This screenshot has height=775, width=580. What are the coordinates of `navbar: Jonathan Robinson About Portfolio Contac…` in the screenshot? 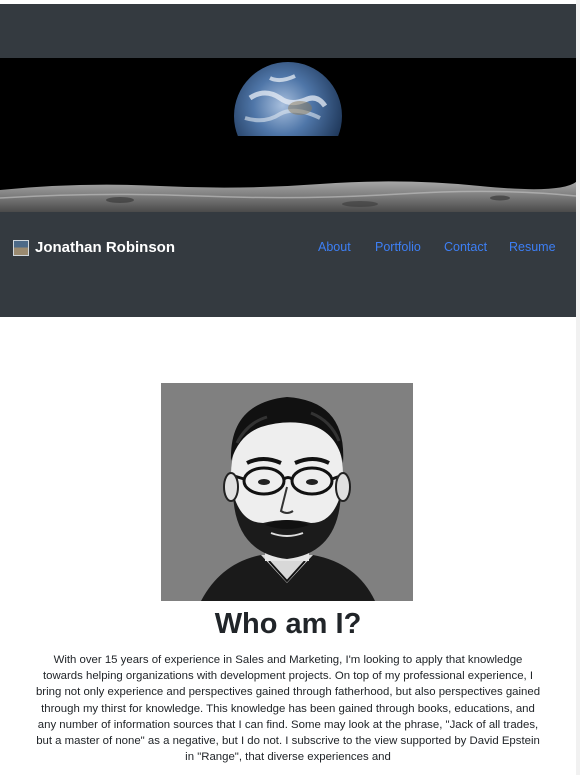 It's located at (288, 250).